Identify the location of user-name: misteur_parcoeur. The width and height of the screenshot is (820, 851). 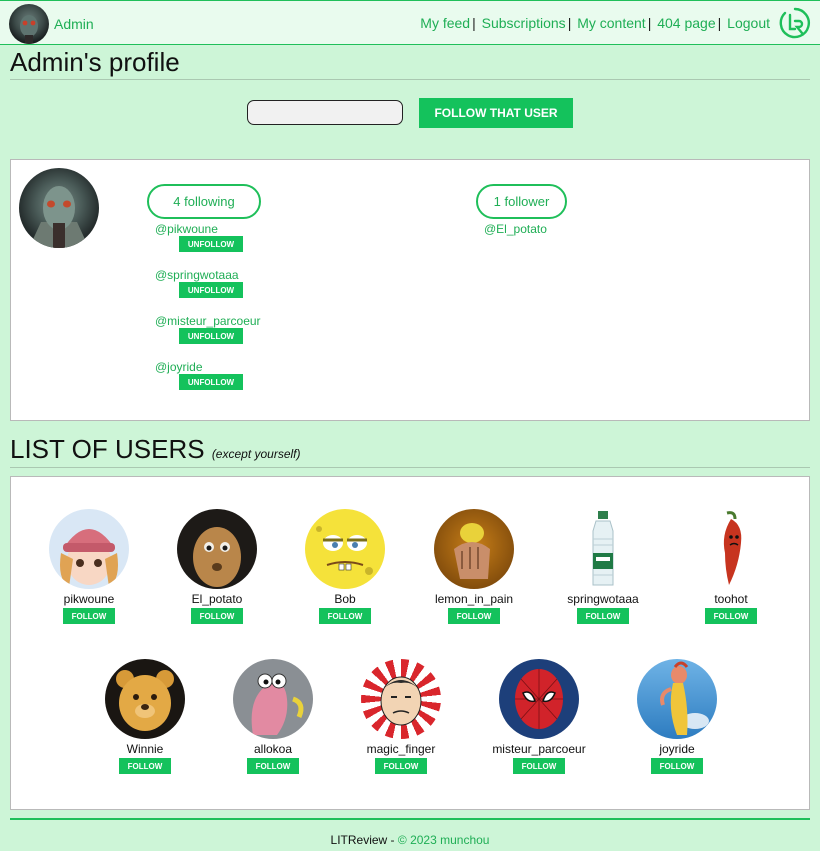
(539, 749).